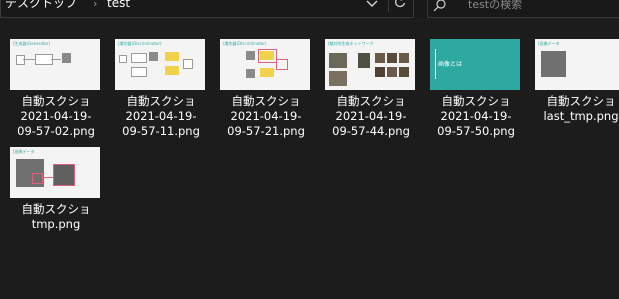  What do you see at coordinates (55, 64) in the screenshot?
I see `file-thumbnail: [生成器(Generator)` at bounding box center [55, 64].